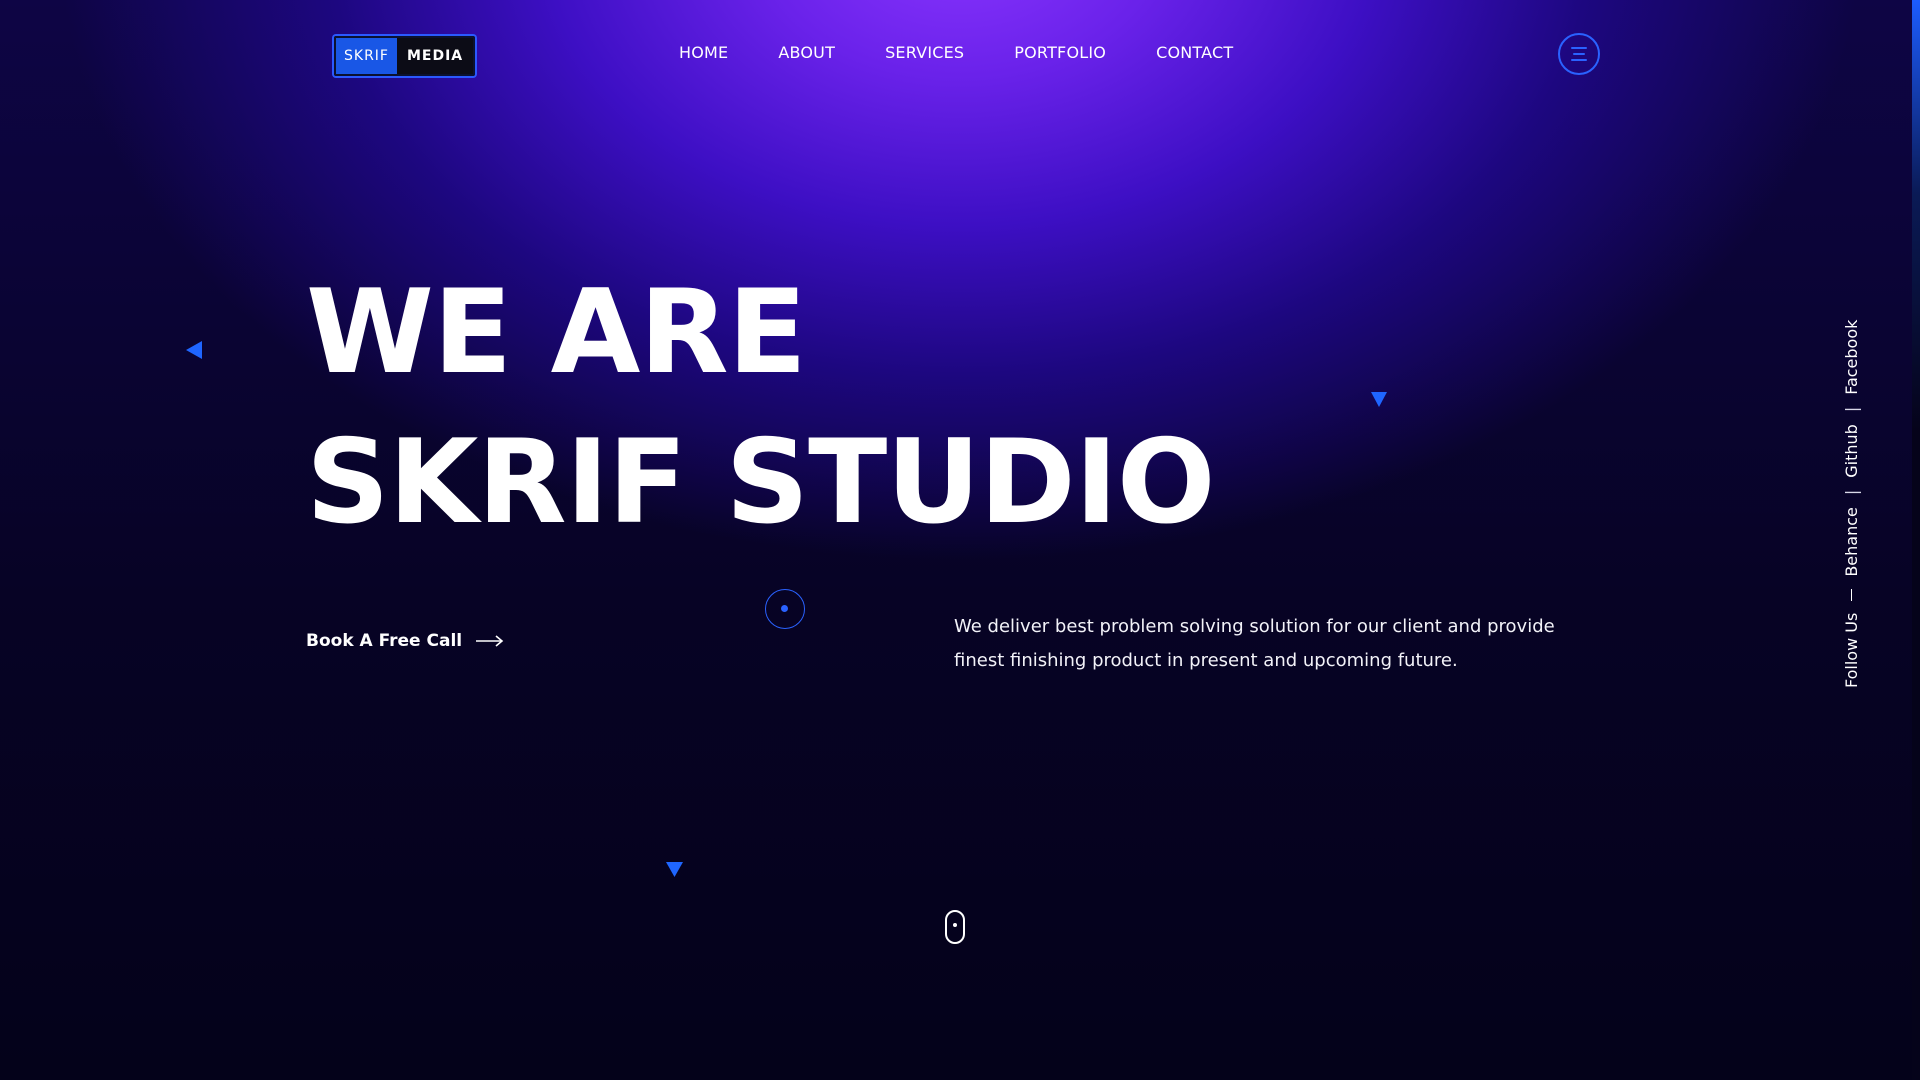 The image size is (1920, 1080). Describe the element at coordinates (366, 56) in the screenshot. I see `logo-text-skrif: SKRIF` at that location.